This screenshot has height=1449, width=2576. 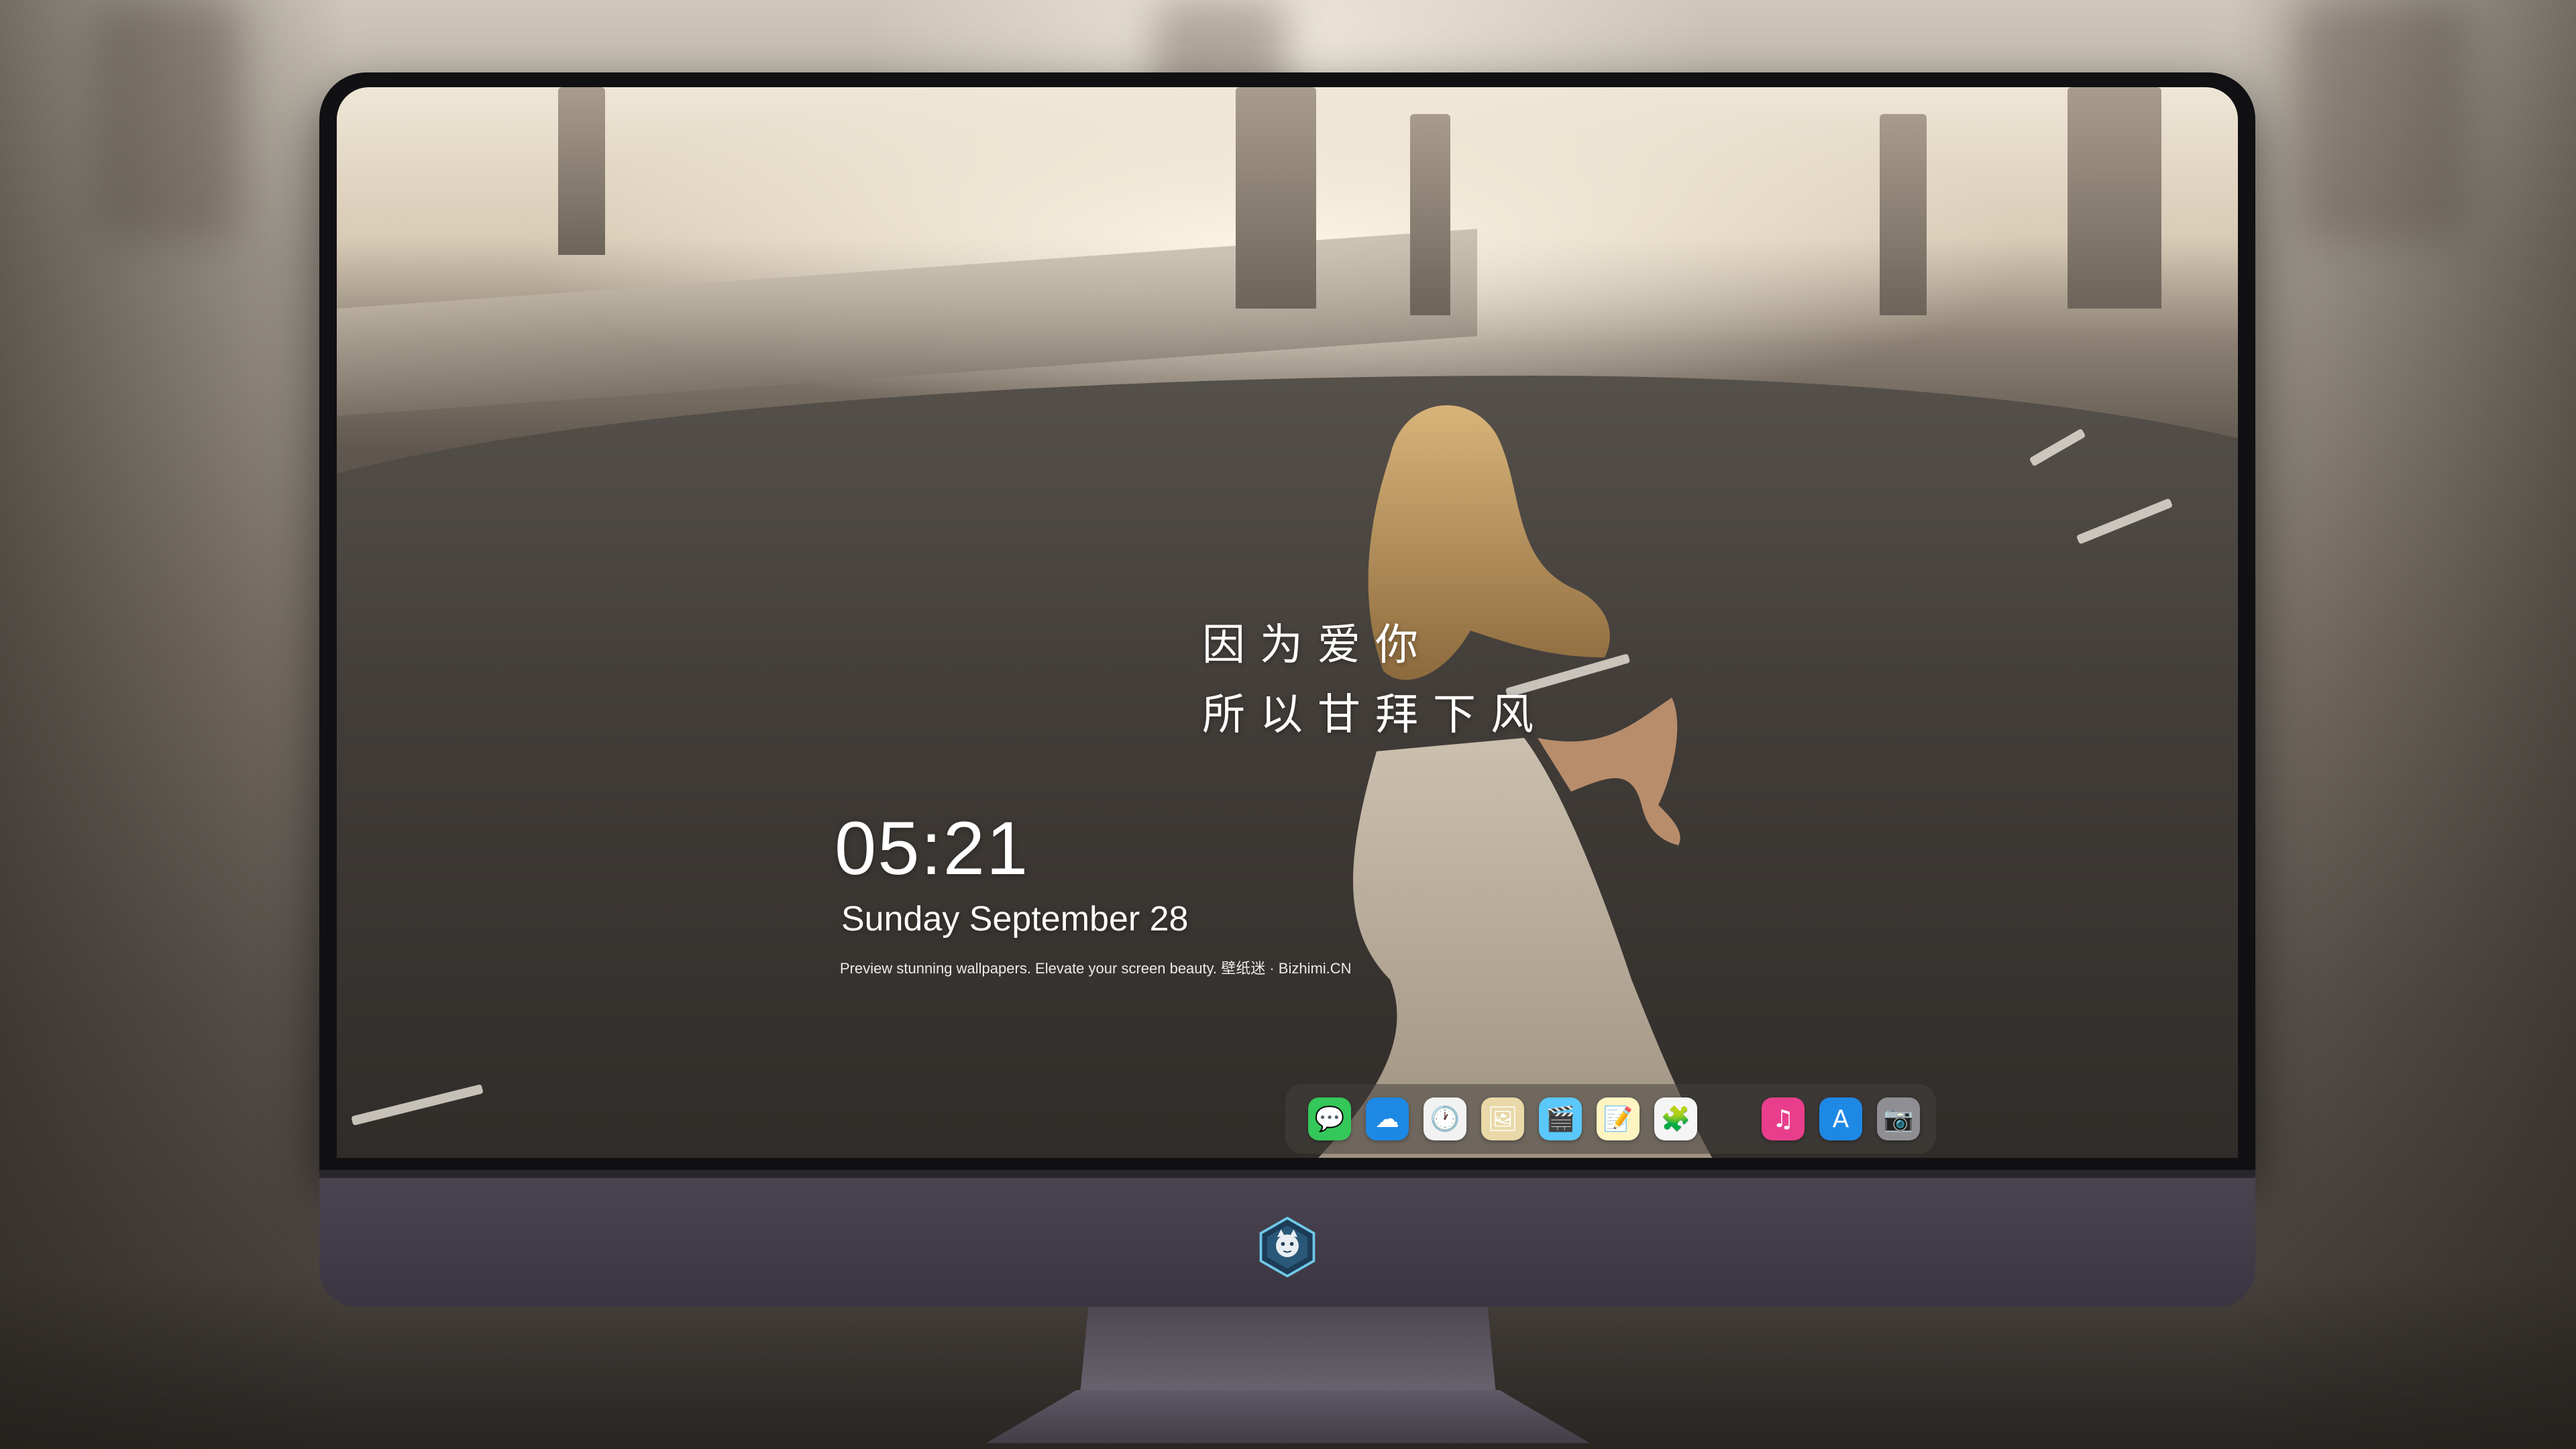 I want to click on quote-line-1: 因为爱你, so click(x=1317, y=645).